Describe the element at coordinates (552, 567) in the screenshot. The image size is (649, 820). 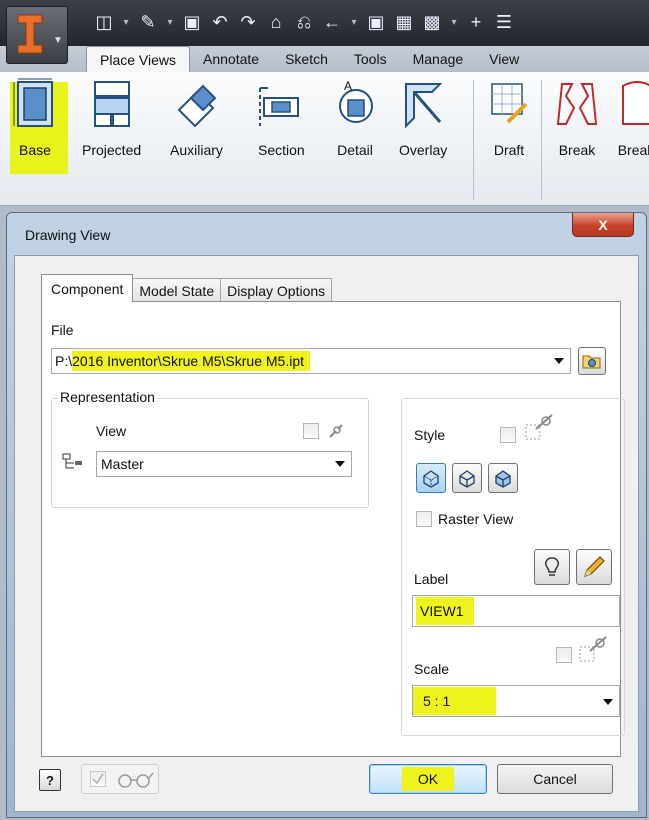
I see `toggle-label-visibility-button` at that location.